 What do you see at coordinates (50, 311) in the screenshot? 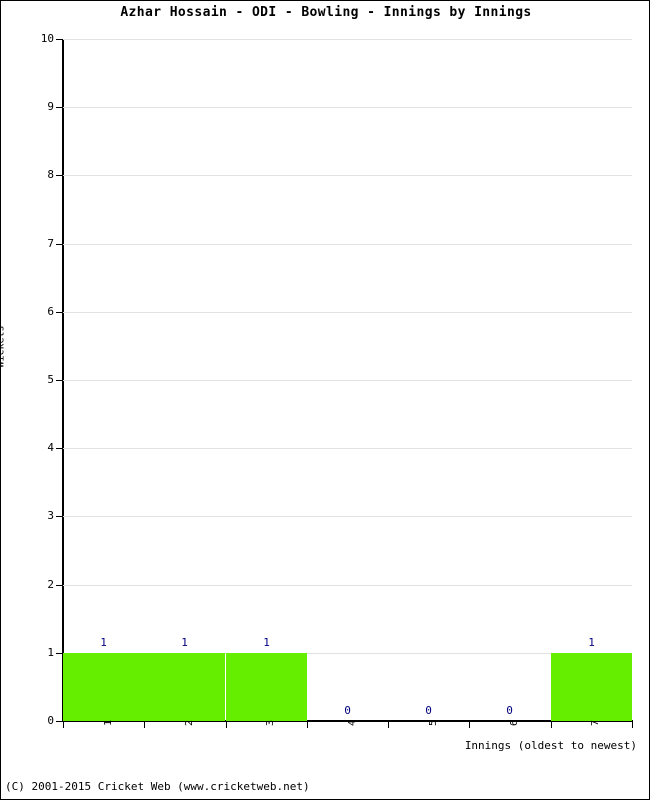
I see `y-axis-tick-label-text: 6` at bounding box center [50, 311].